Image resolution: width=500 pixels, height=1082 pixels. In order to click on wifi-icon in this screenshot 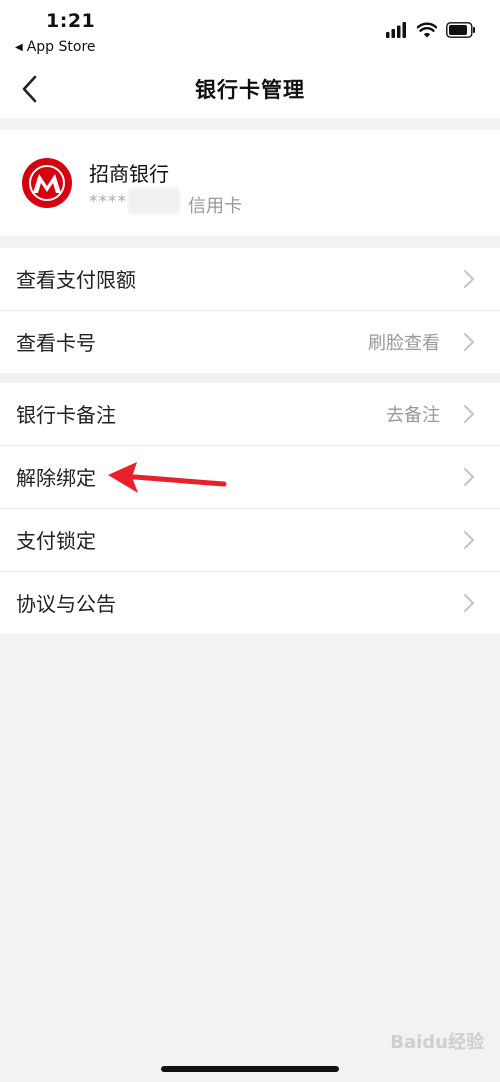, I will do `click(427, 30)`.